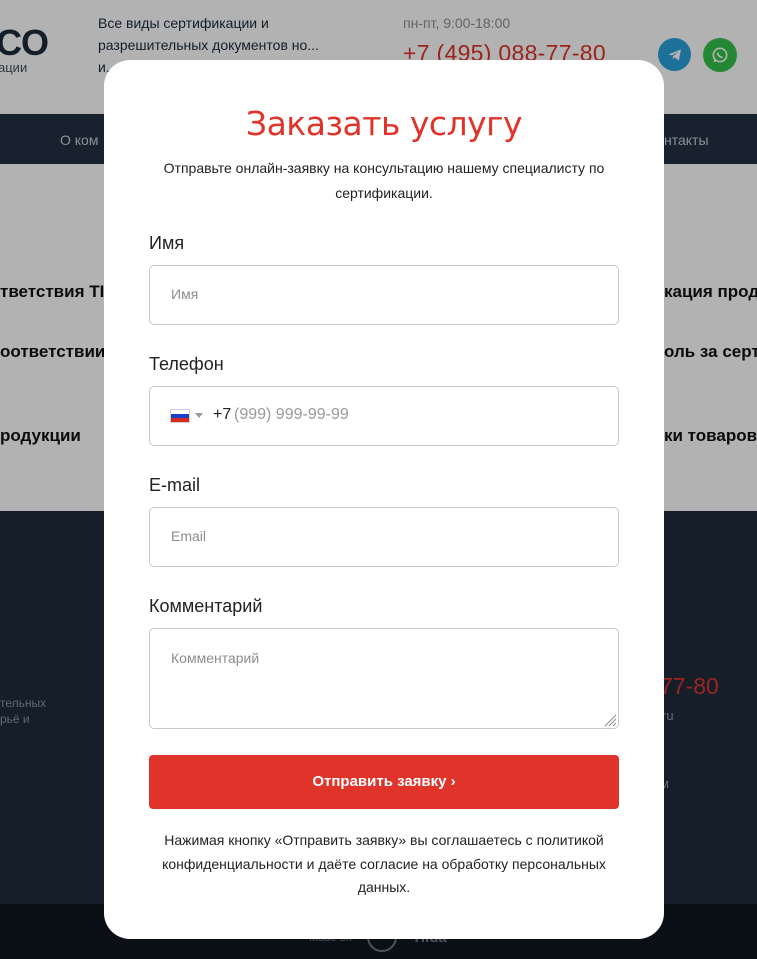 This screenshot has width=757, height=959. What do you see at coordinates (199, 415) in the screenshot?
I see `chevron-down-icon` at bounding box center [199, 415].